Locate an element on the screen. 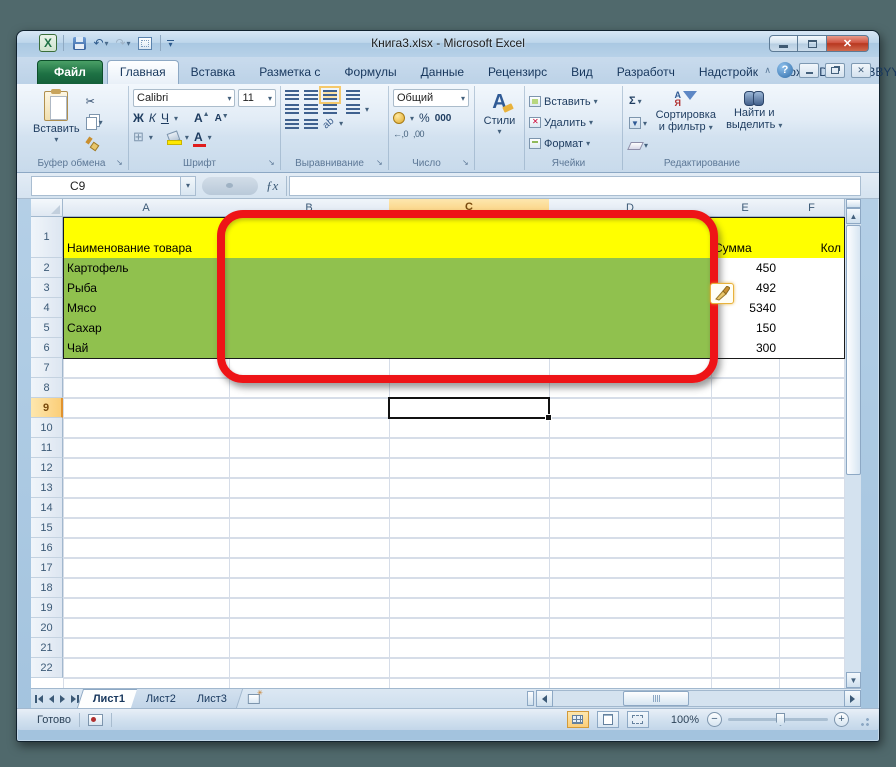  tab-8: Разработч is located at coordinates (646, 72).